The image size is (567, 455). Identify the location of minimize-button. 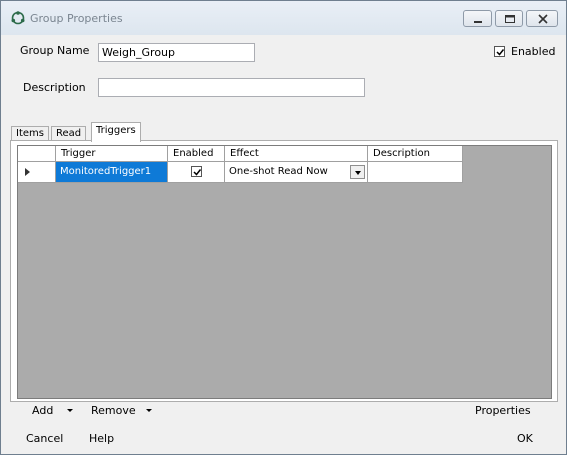
(477, 18).